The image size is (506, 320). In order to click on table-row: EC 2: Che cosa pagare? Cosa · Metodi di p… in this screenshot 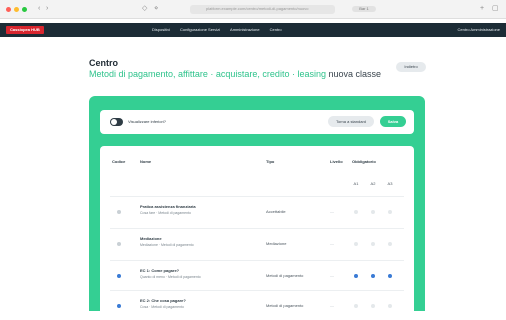, I will do `click(257, 305)`.